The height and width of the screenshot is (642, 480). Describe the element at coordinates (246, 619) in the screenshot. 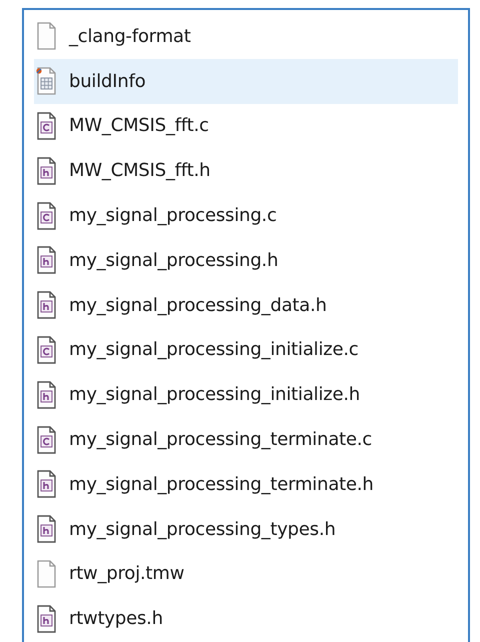

I see `file-row: rtwtypes.h` at that location.